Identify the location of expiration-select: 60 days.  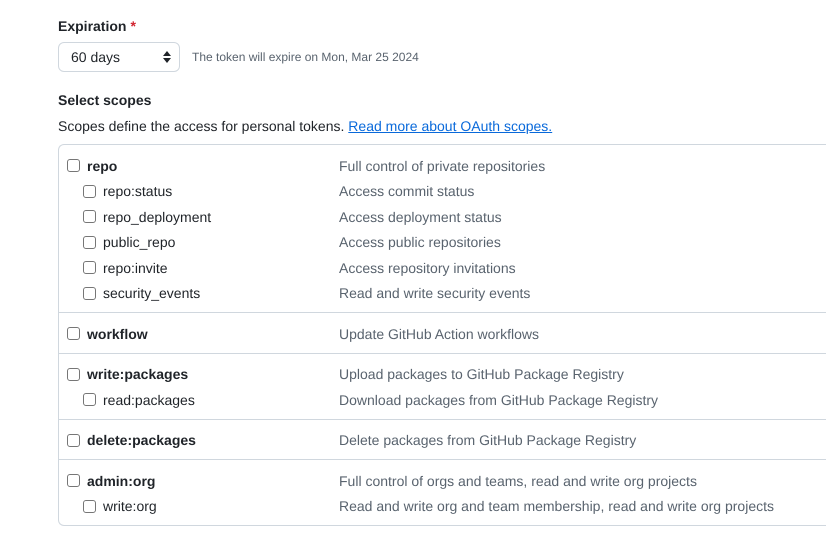
(119, 57).